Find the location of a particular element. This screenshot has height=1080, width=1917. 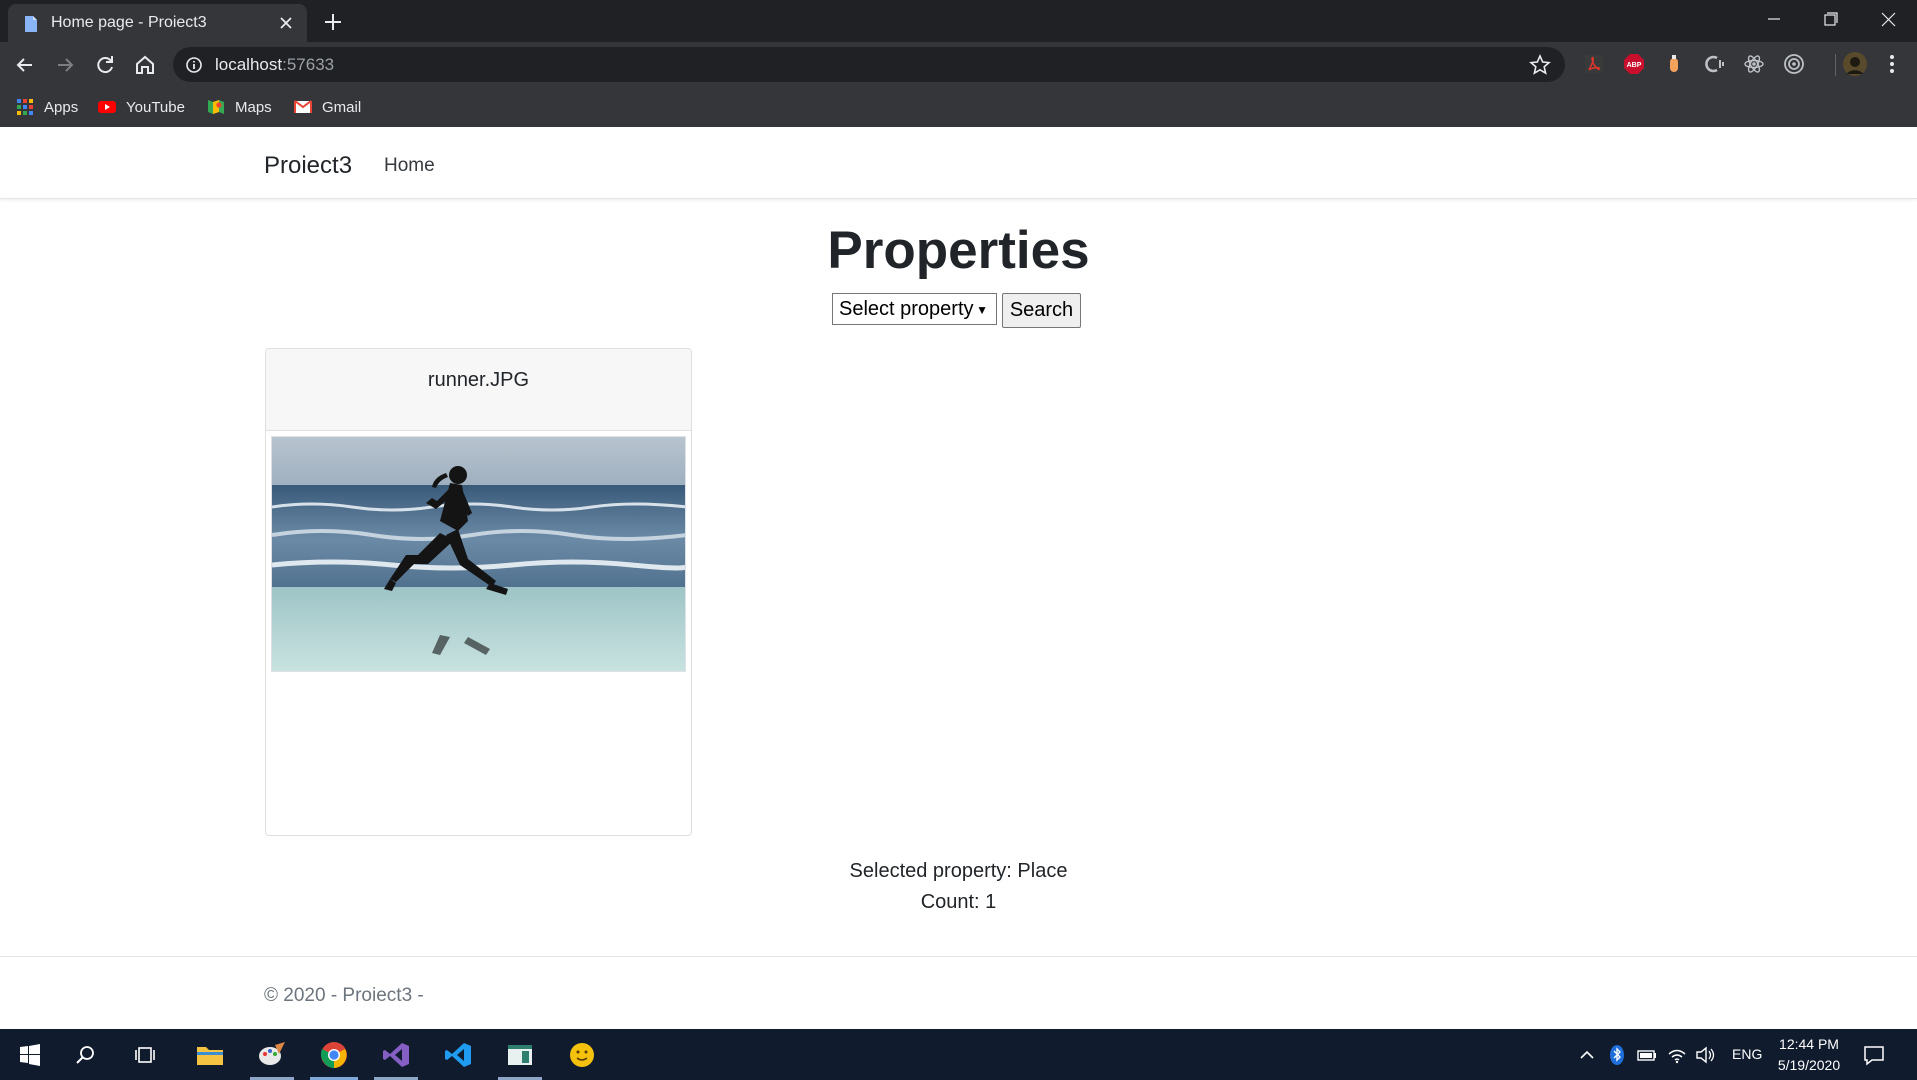

gmail-icon is located at coordinates (303, 106).